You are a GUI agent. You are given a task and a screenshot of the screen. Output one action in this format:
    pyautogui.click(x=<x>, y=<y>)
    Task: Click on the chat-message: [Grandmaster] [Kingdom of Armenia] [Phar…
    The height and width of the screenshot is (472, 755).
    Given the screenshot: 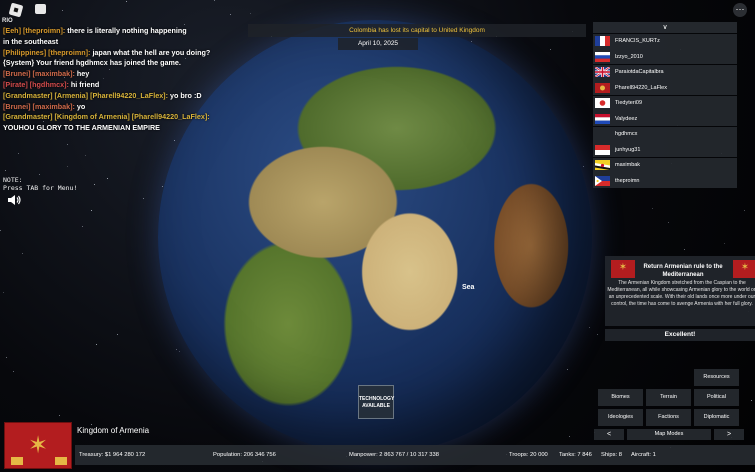 What is the action you would take?
    pyautogui.click(x=128, y=117)
    